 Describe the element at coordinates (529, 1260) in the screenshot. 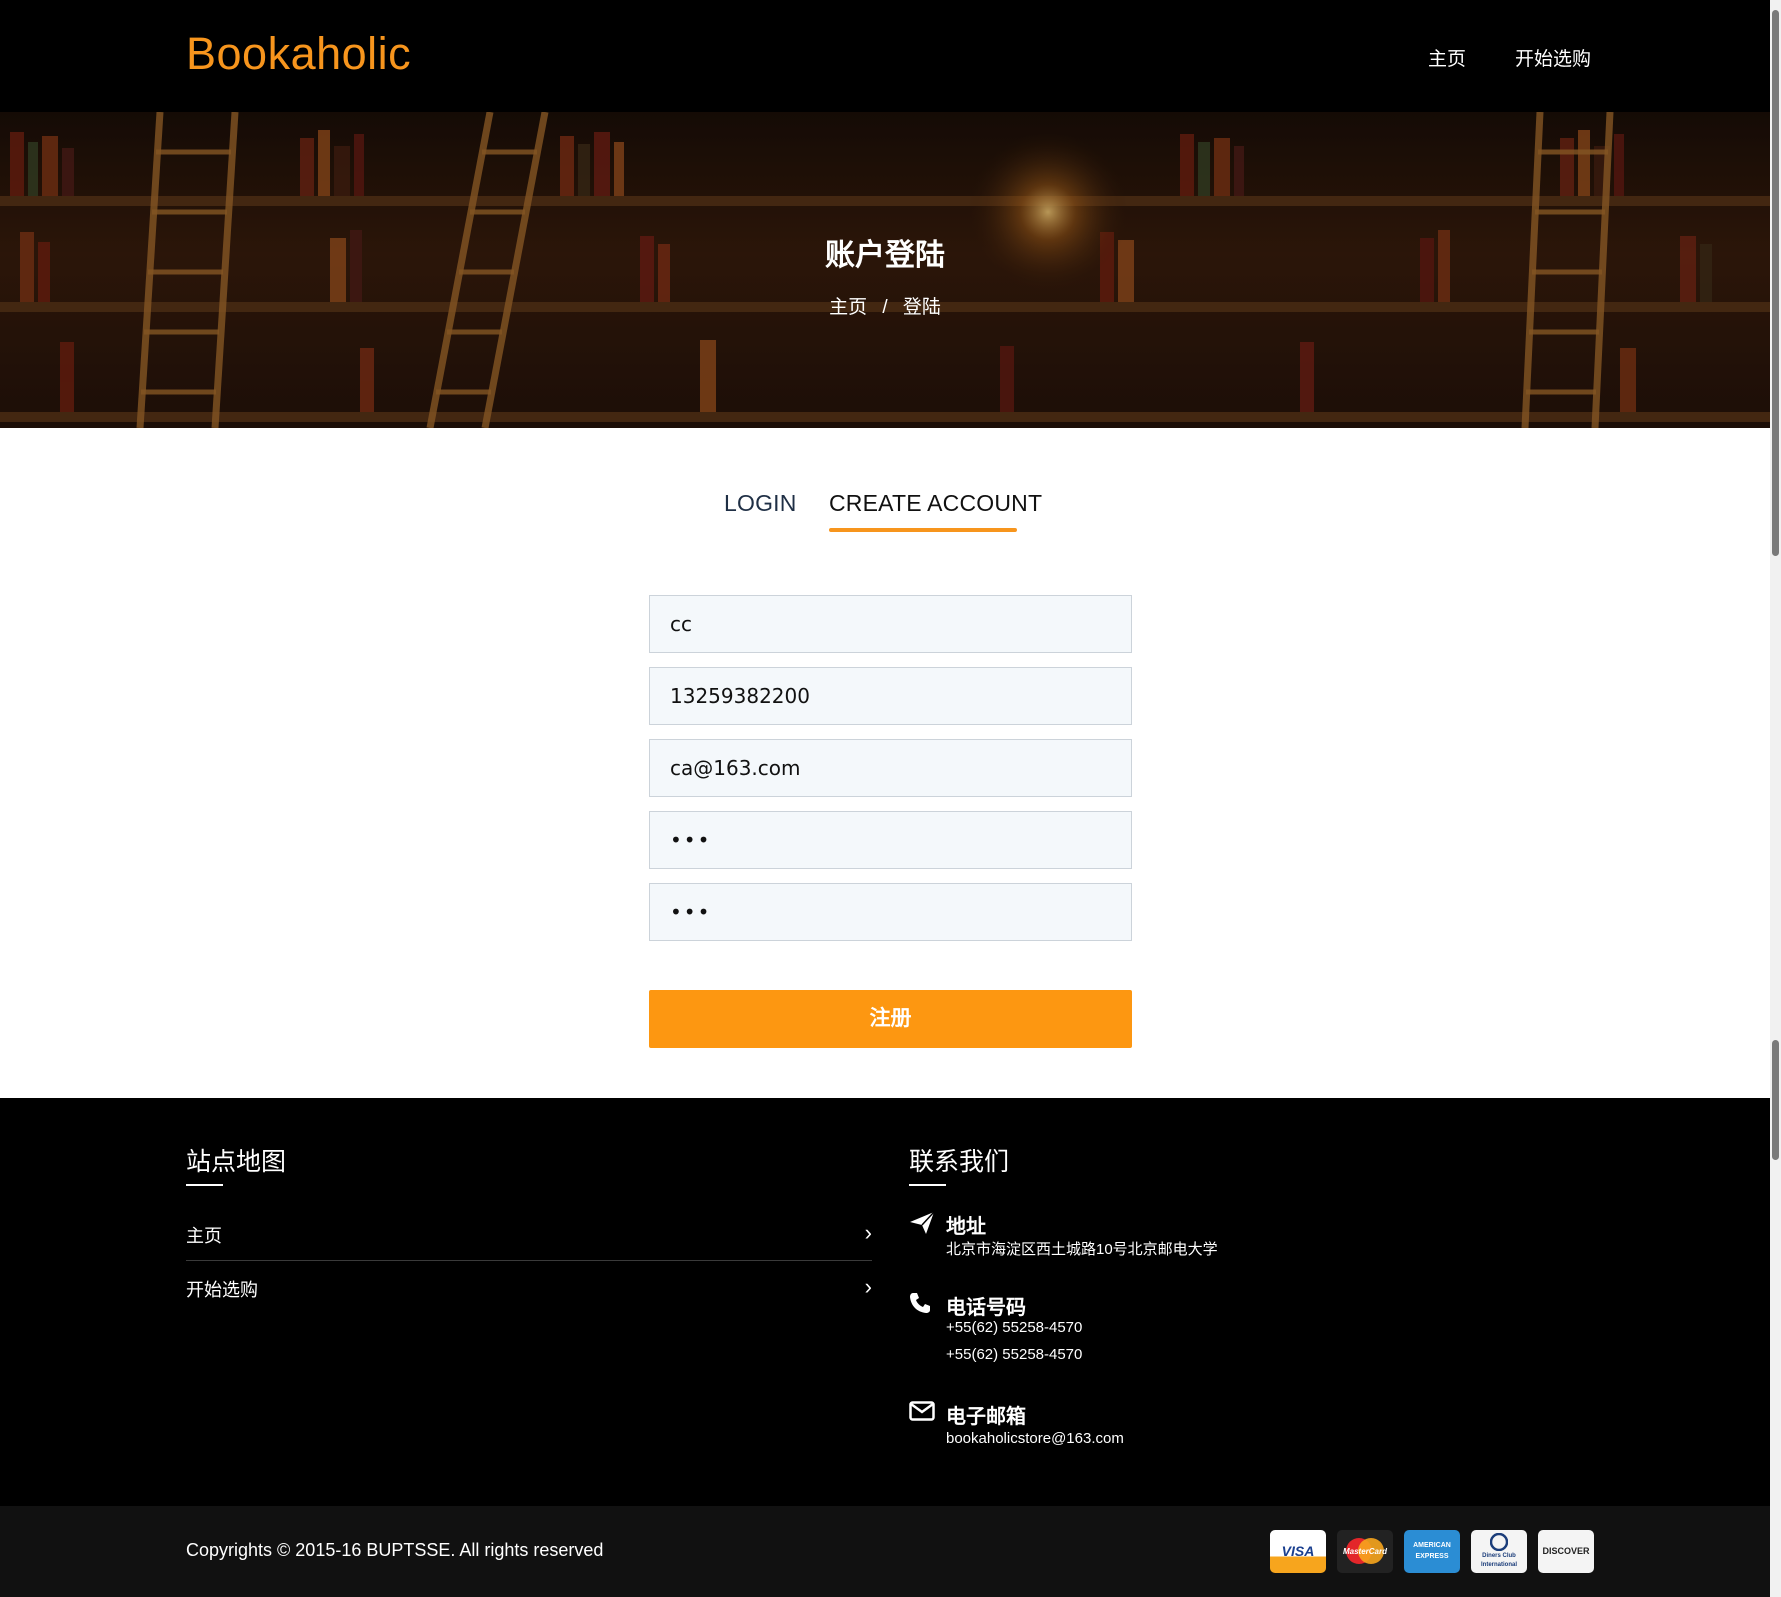

I see `sitemap-divider` at that location.